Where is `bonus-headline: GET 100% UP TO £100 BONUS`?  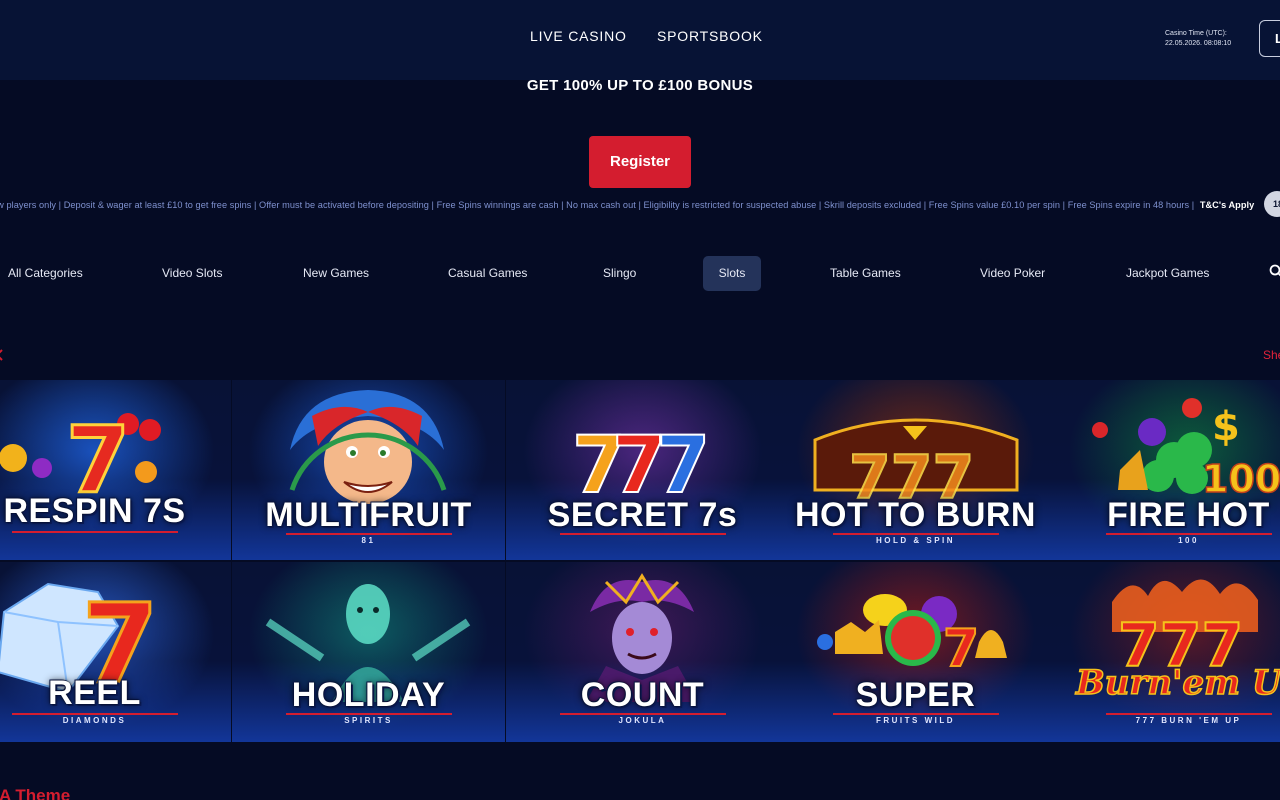
bonus-headline: GET 100% UP TO £100 BONUS is located at coordinates (640, 85).